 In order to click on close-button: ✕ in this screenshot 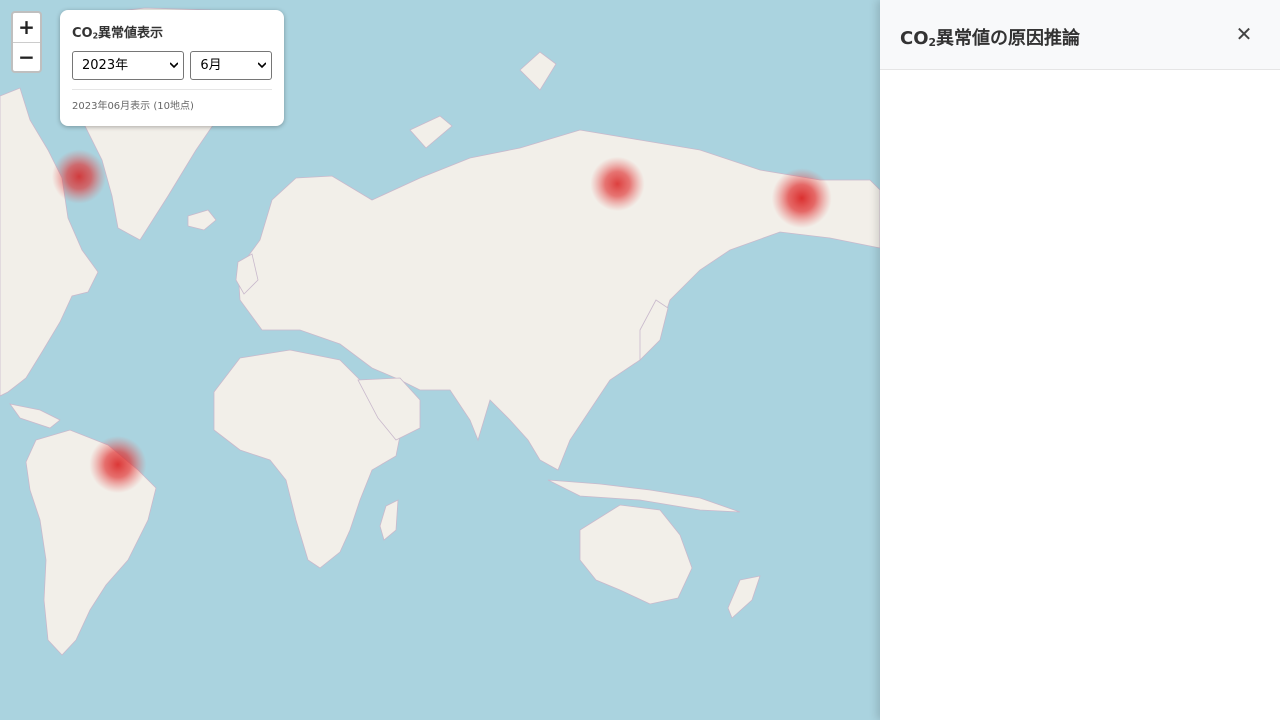, I will do `click(1244, 34)`.